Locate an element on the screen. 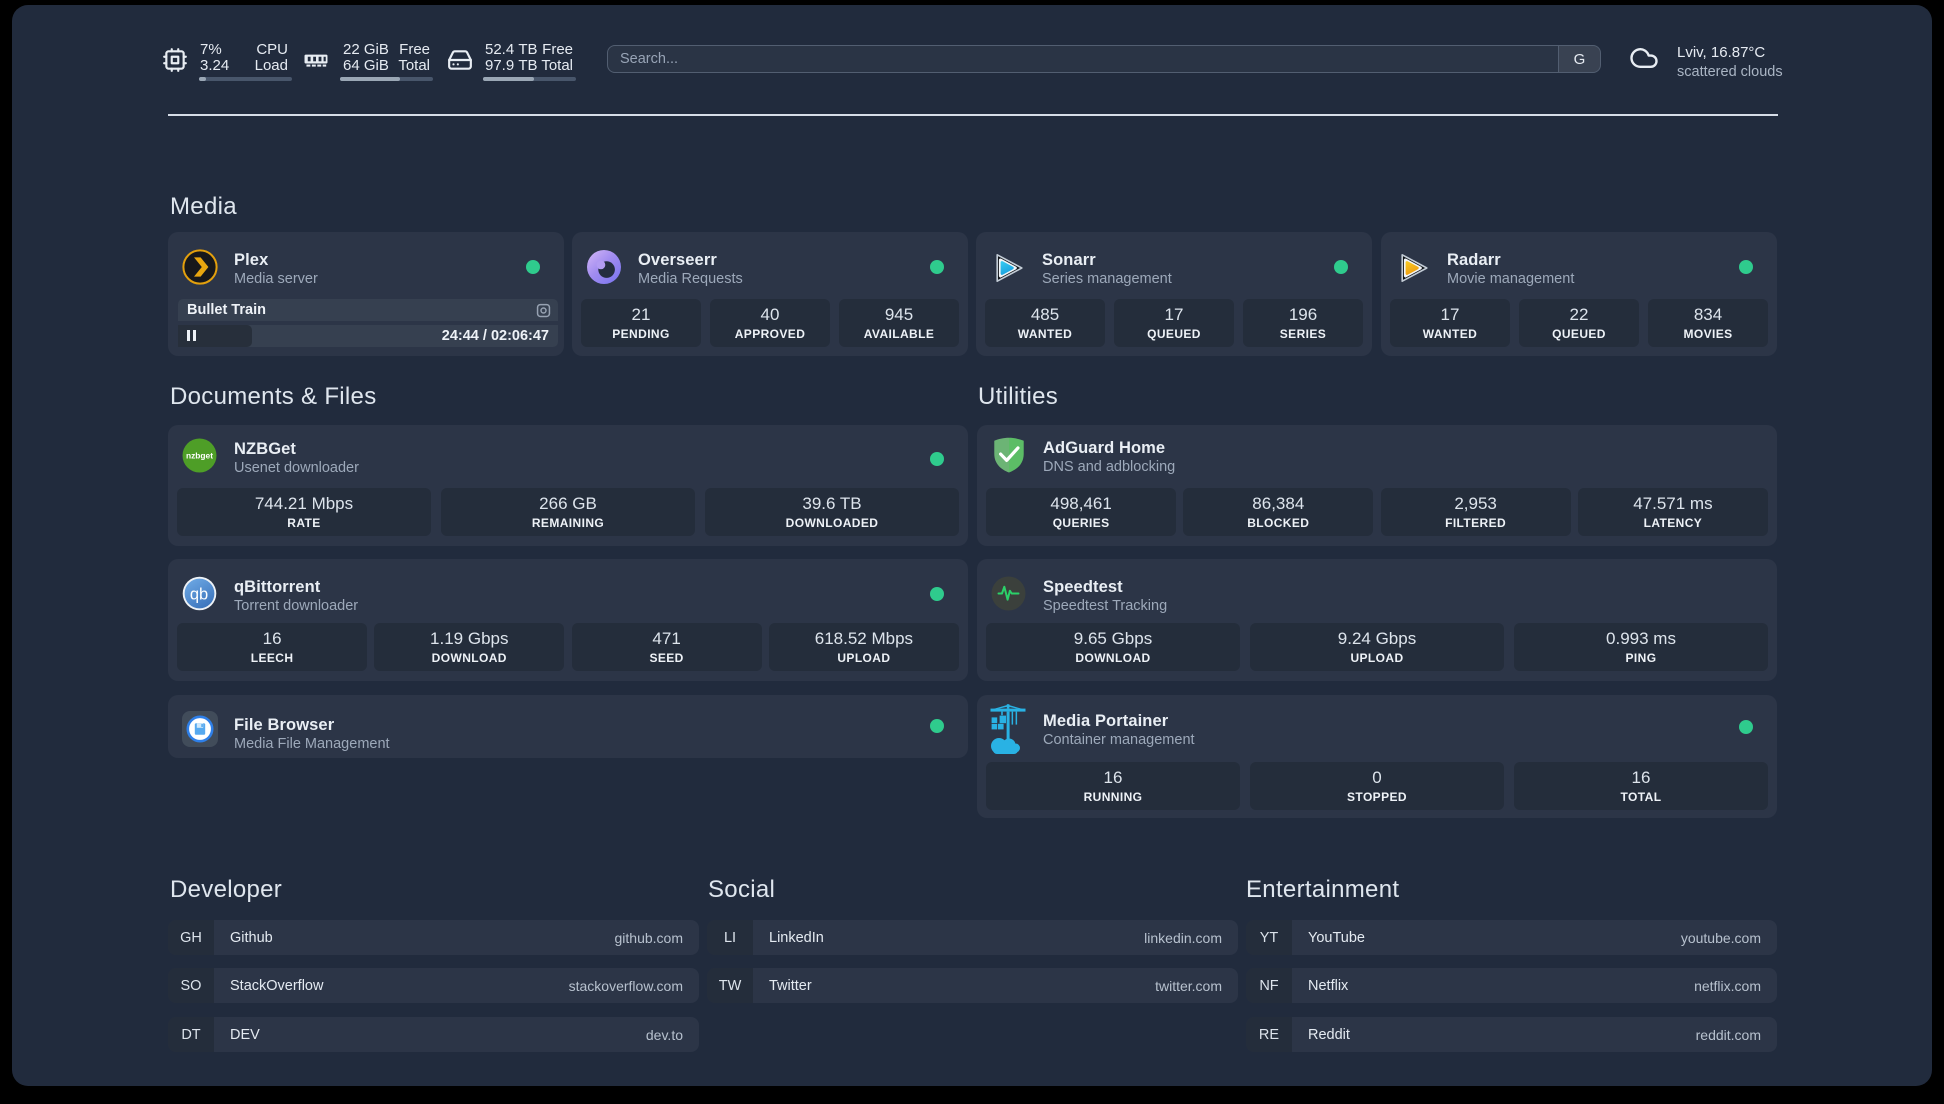 The width and height of the screenshot is (1944, 1104). svg-text: nzbget is located at coordinates (199, 456).